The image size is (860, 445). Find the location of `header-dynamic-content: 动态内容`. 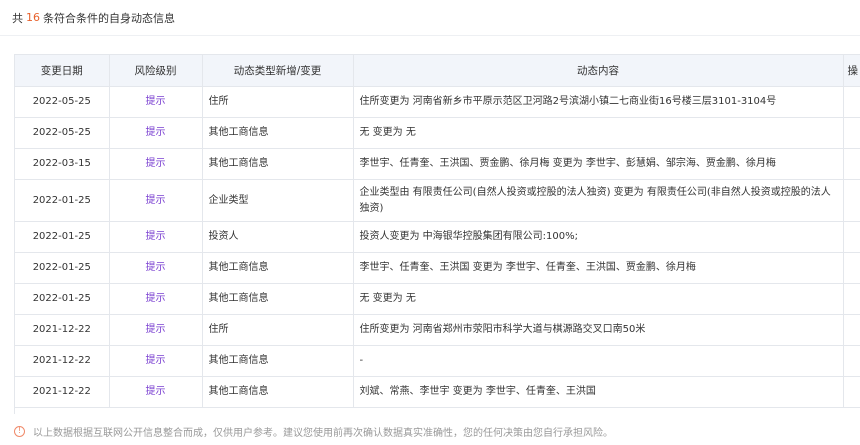

header-dynamic-content: 动态内容 is located at coordinates (598, 70).